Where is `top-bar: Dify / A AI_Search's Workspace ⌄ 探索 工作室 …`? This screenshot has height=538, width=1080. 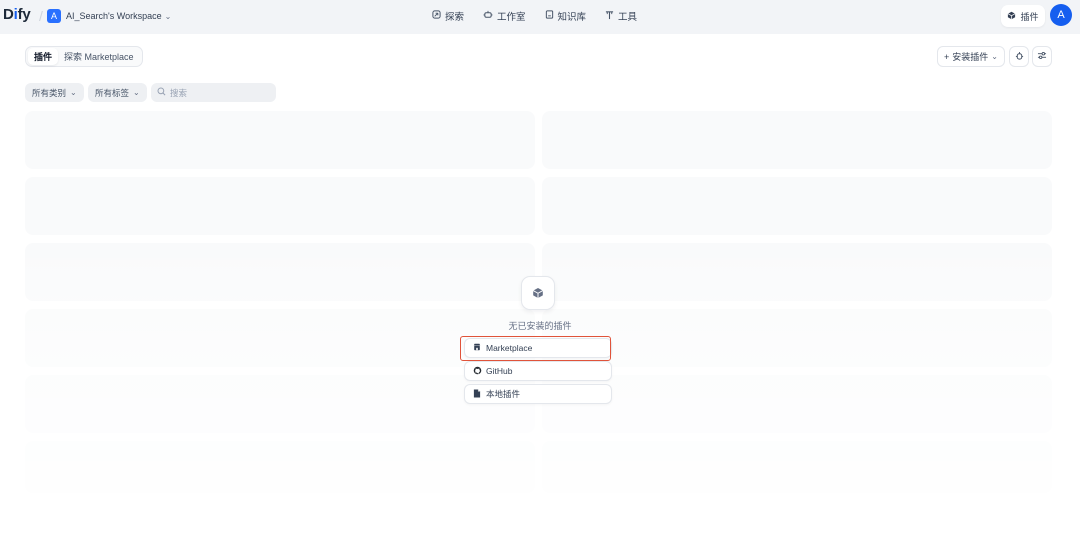 top-bar: Dify / A AI_Search's Workspace ⌄ 探索 工作室 … is located at coordinates (540, 17).